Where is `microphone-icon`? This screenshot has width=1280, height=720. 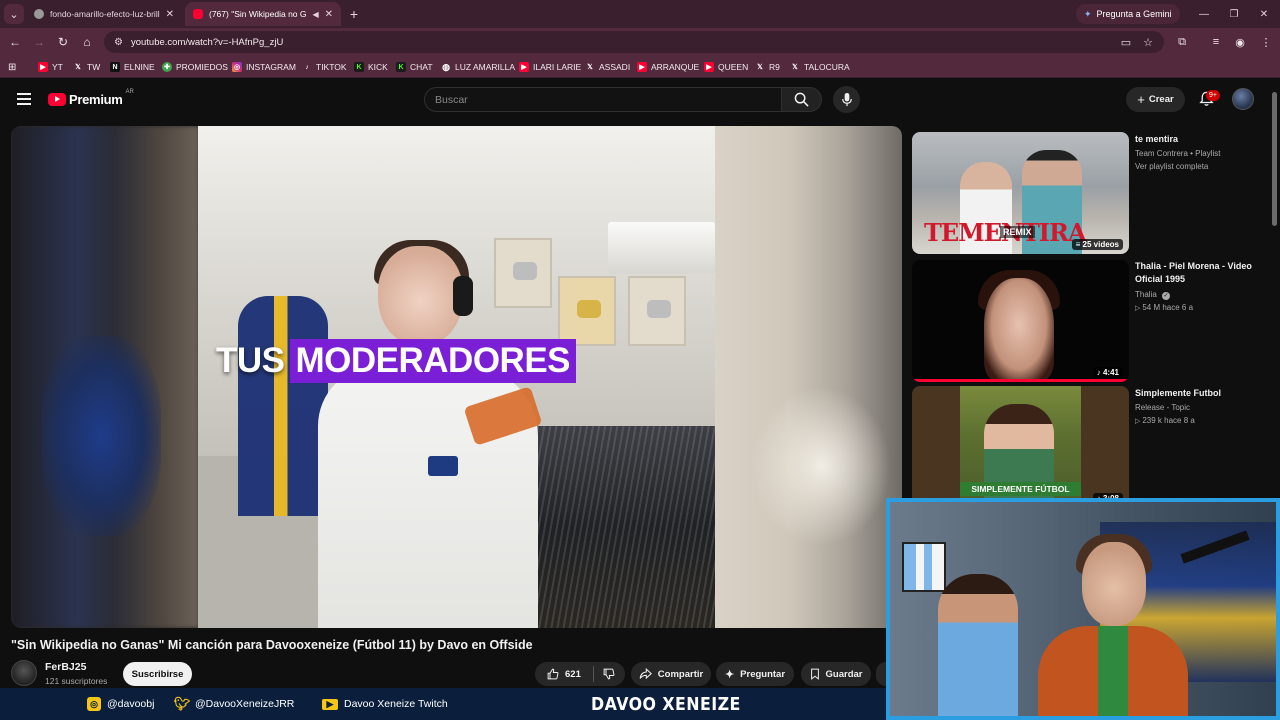 microphone-icon is located at coordinates (846, 99).